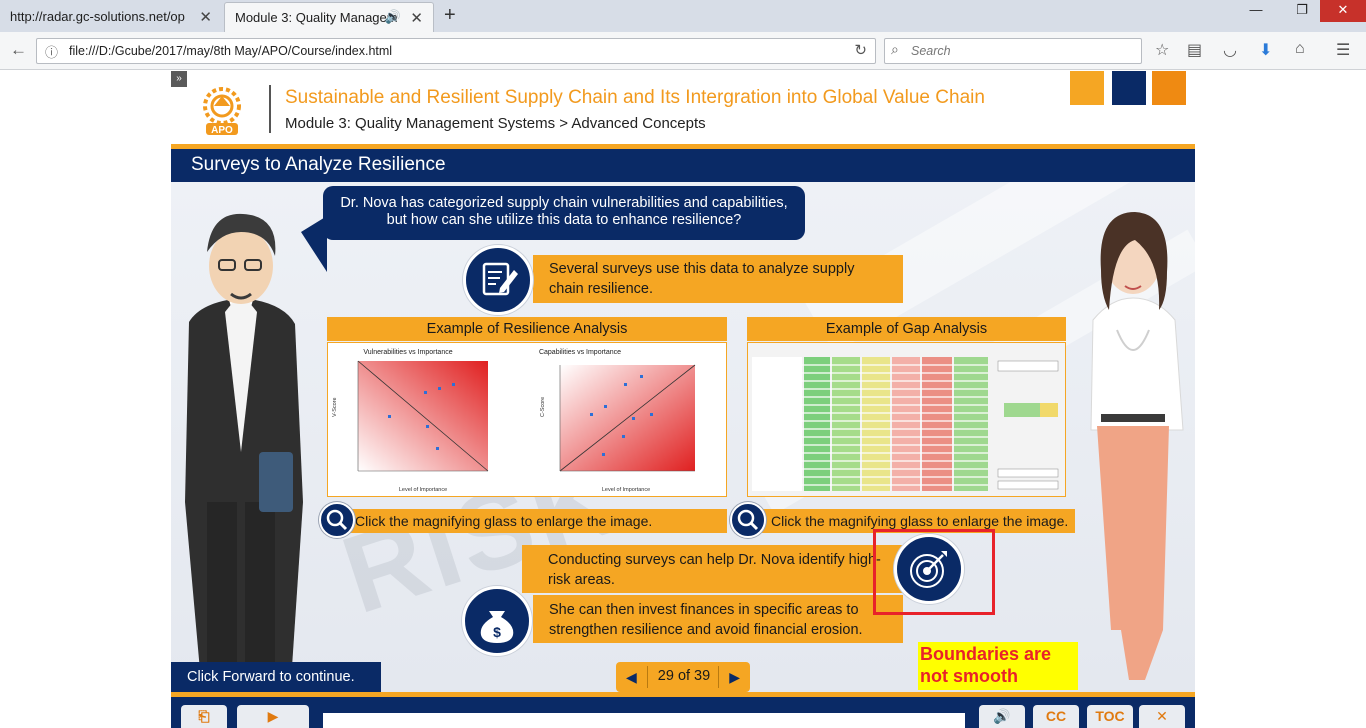  Describe the element at coordinates (1013, 51) in the screenshot. I see `search-input: ⌕ Search` at that location.